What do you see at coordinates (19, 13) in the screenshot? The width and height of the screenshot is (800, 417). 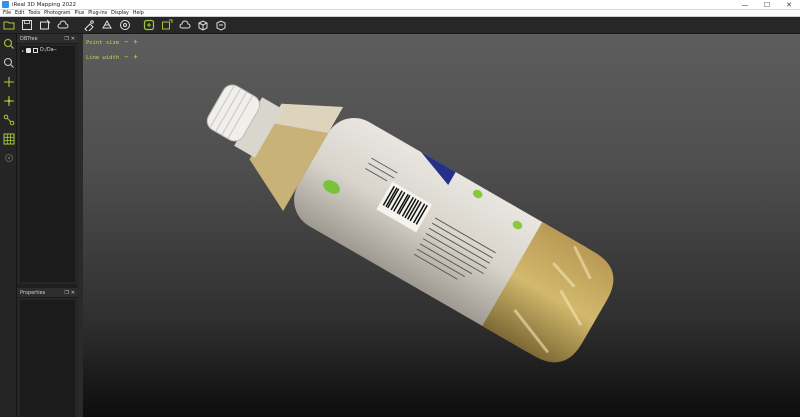 I see `menu-edit: Edit` at bounding box center [19, 13].